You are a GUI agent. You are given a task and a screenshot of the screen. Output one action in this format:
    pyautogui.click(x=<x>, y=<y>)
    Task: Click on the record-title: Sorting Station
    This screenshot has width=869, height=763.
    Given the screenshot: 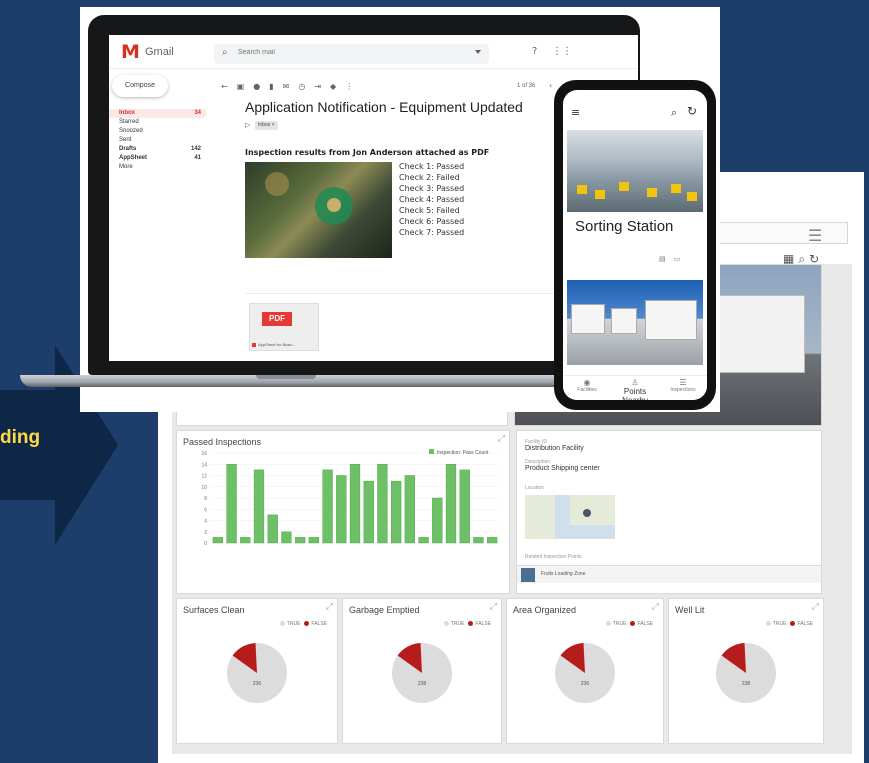 What is the action you would take?
    pyautogui.click(x=624, y=226)
    